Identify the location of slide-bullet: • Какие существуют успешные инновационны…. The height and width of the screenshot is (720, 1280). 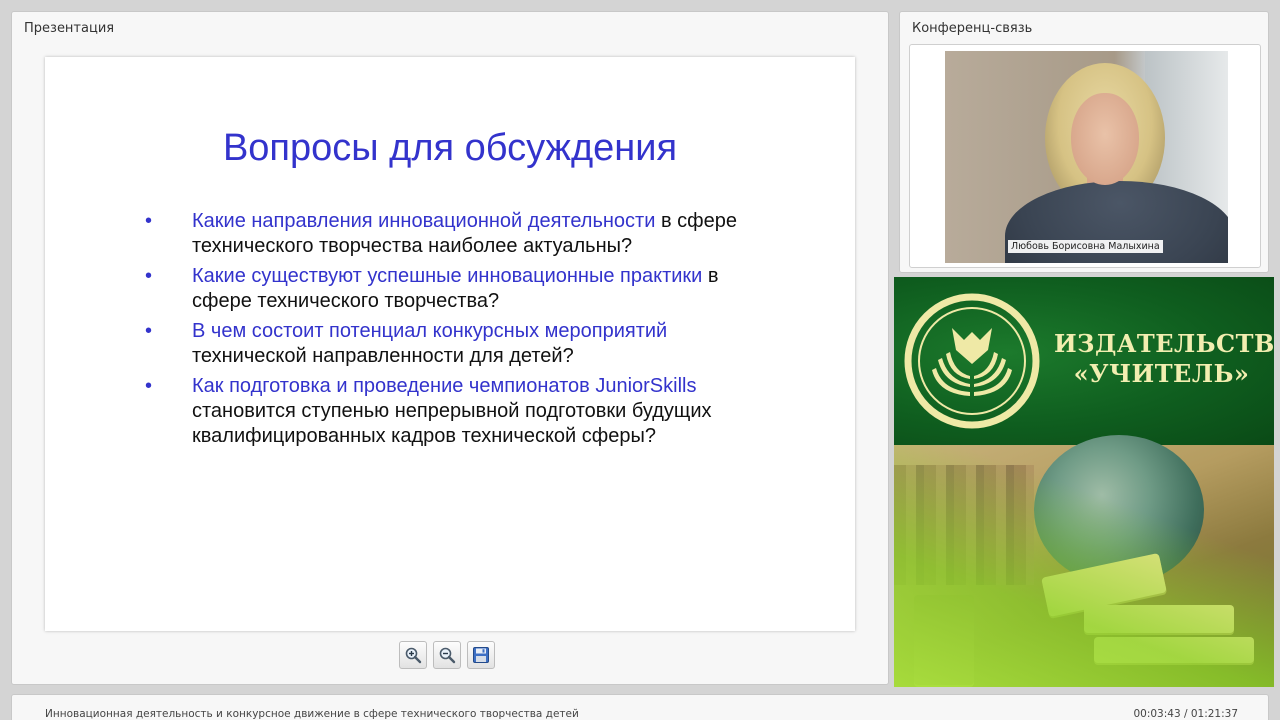
(455, 289).